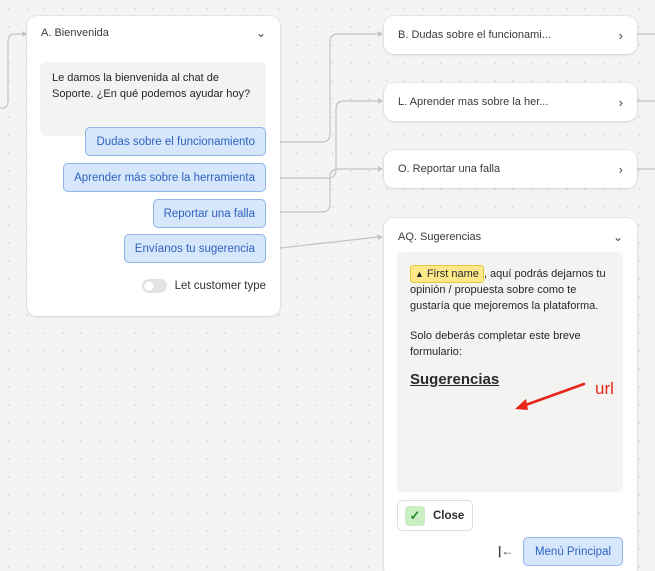 The width and height of the screenshot is (655, 571). Describe the element at coordinates (604, 388) in the screenshot. I see `url-annotation: url` at that location.